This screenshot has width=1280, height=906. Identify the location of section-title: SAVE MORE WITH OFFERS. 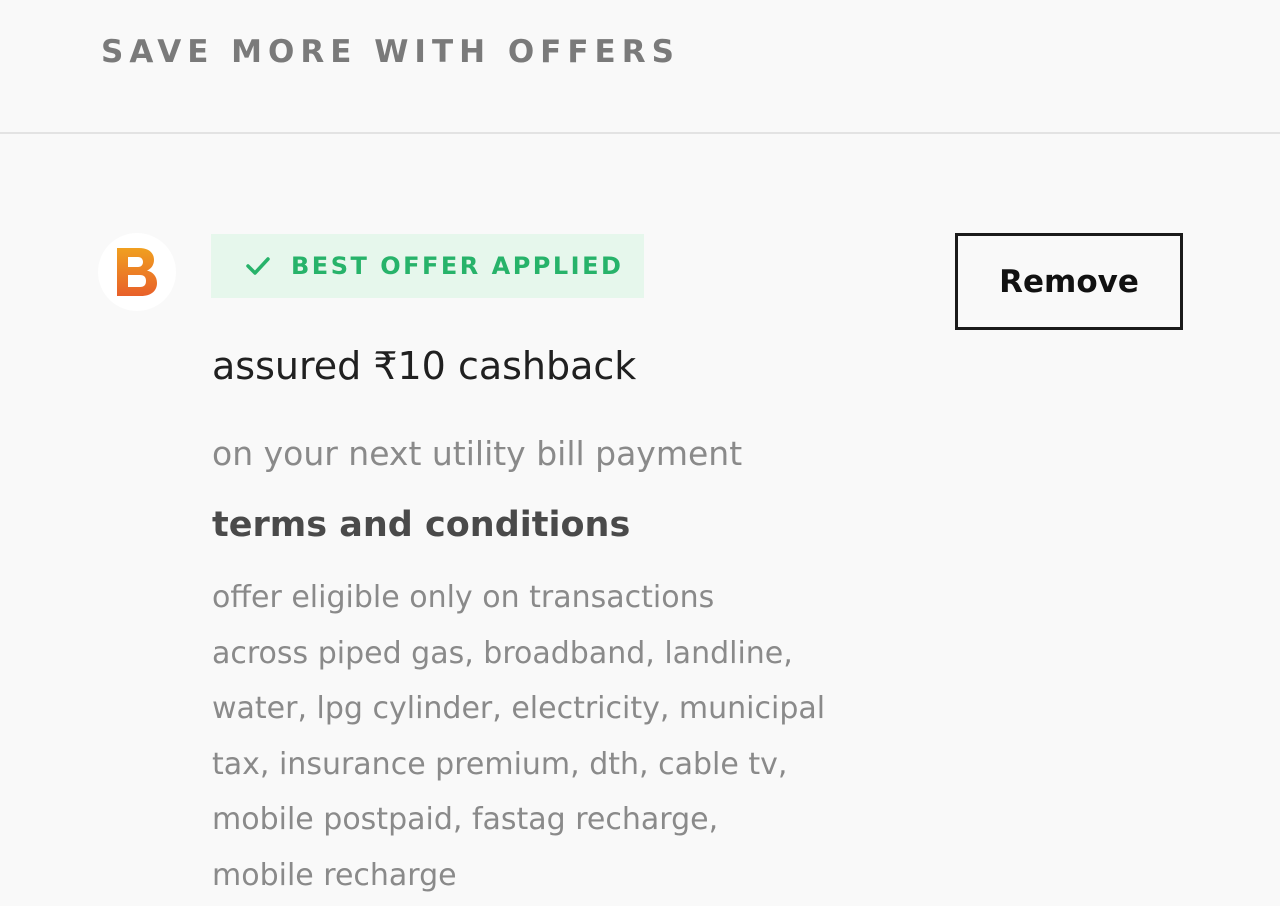
(390, 52).